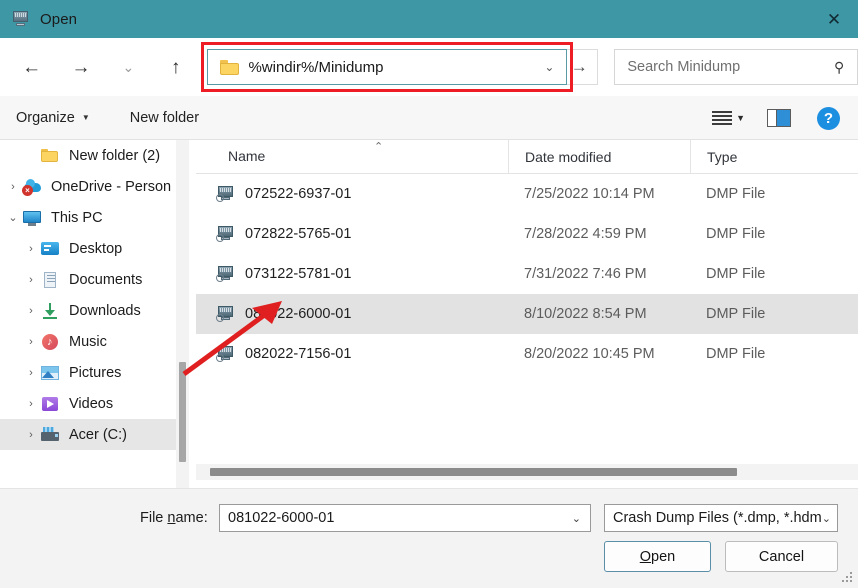 The image size is (858, 588). I want to click on sidebar-item-this-pc: ⌄ This PC, so click(90, 217).